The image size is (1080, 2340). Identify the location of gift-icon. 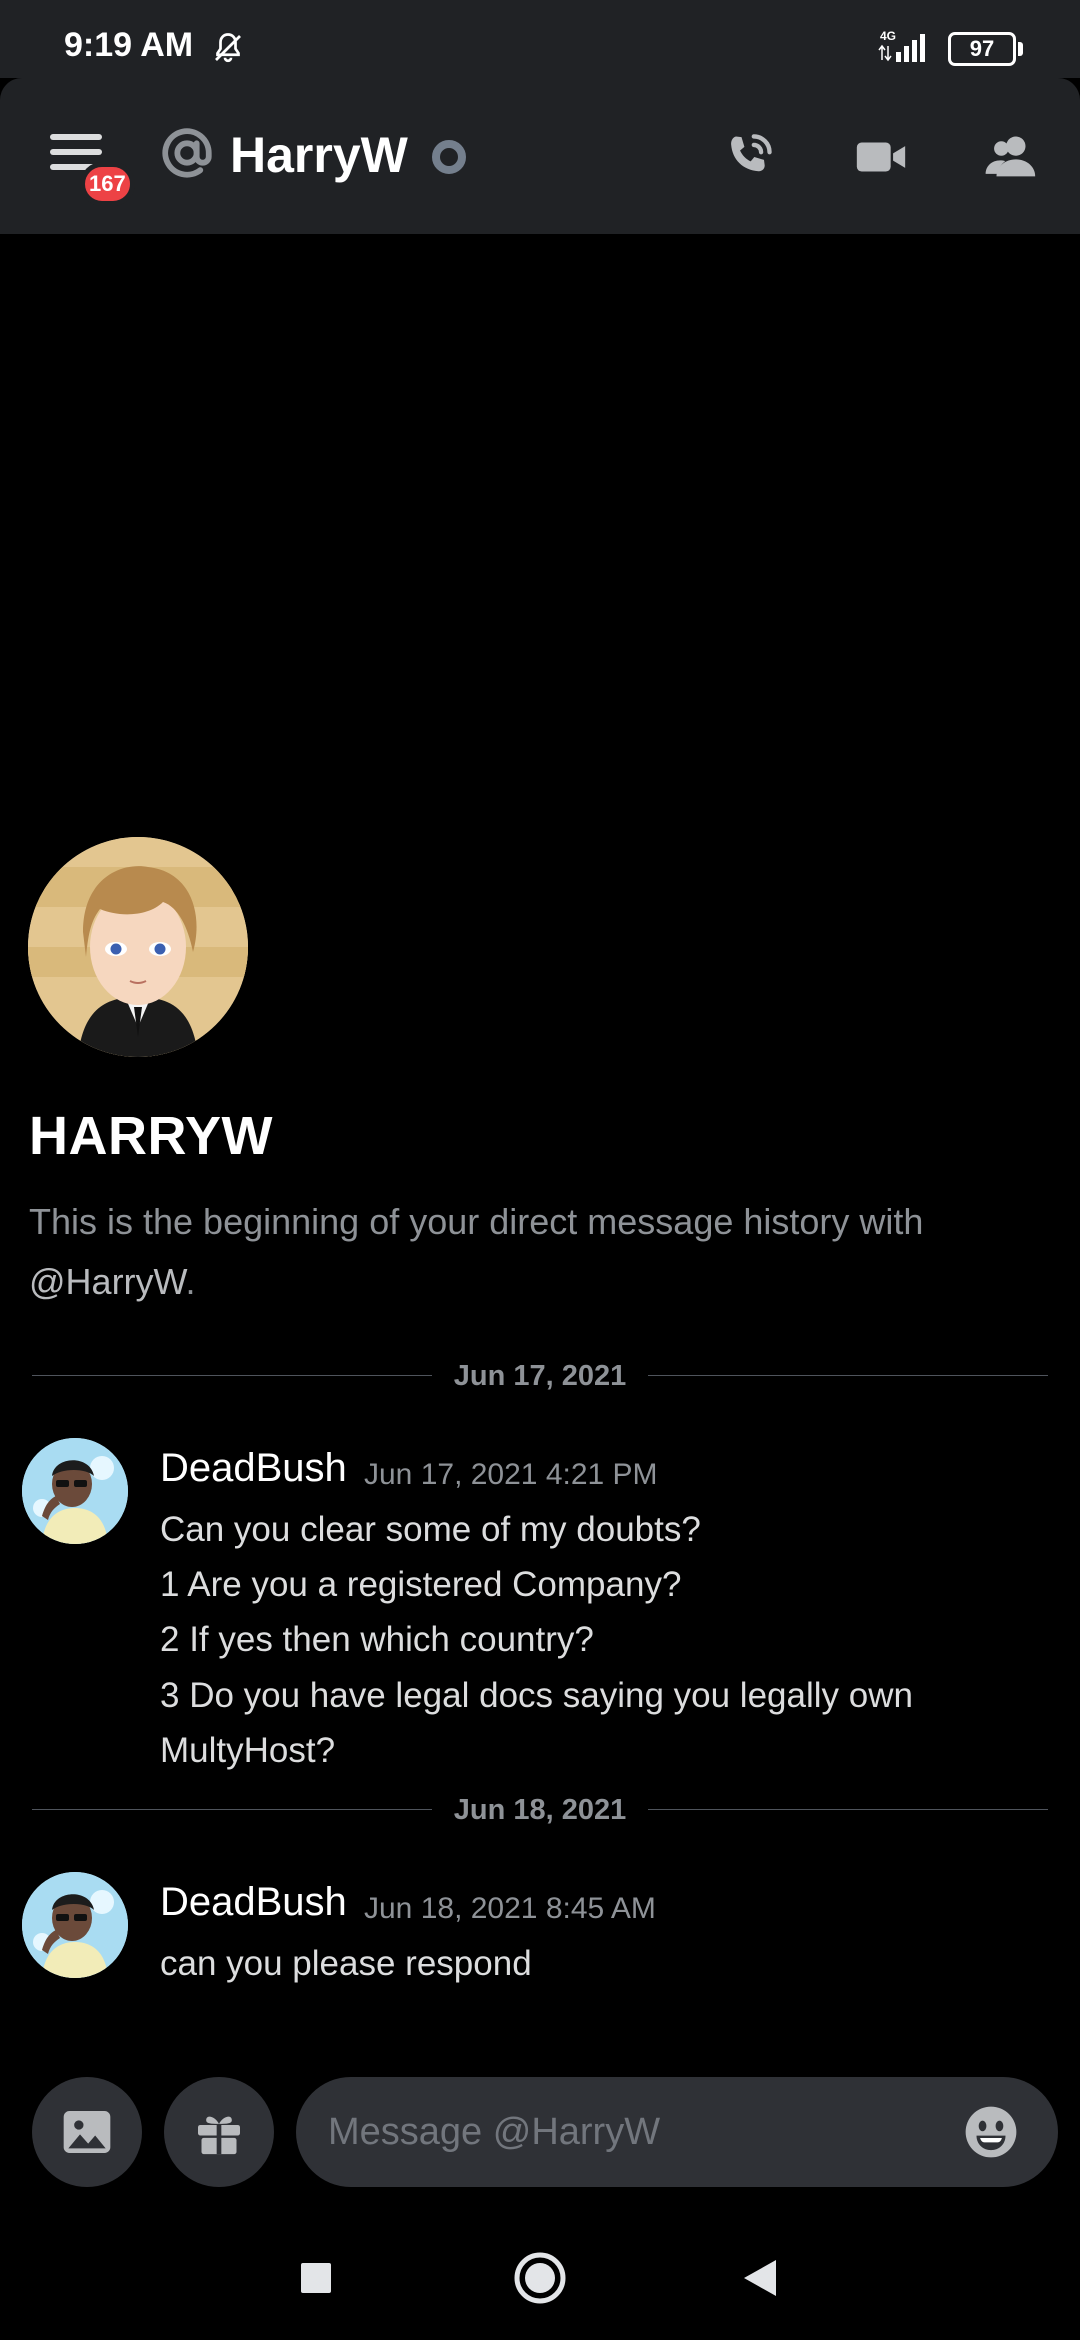
(219, 2135).